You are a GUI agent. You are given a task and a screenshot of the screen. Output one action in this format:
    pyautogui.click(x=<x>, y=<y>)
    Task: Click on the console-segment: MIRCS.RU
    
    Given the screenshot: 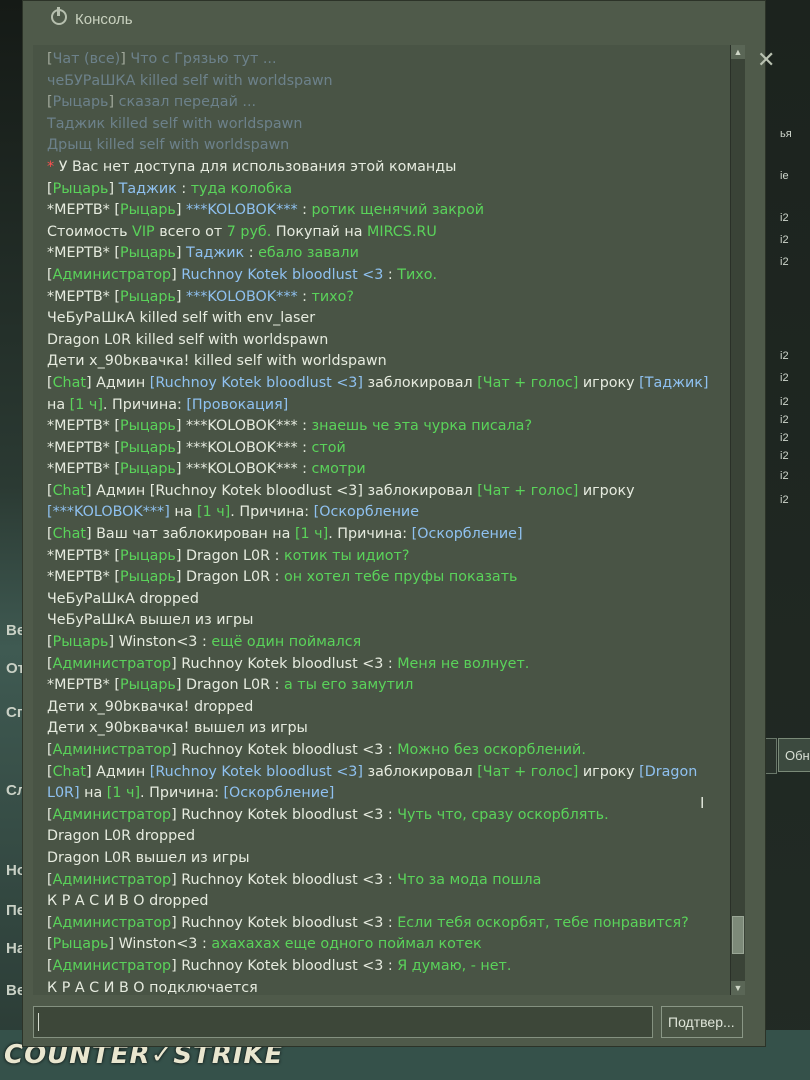 What is the action you would take?
    pyautogui.click(x=402, y=231)
    